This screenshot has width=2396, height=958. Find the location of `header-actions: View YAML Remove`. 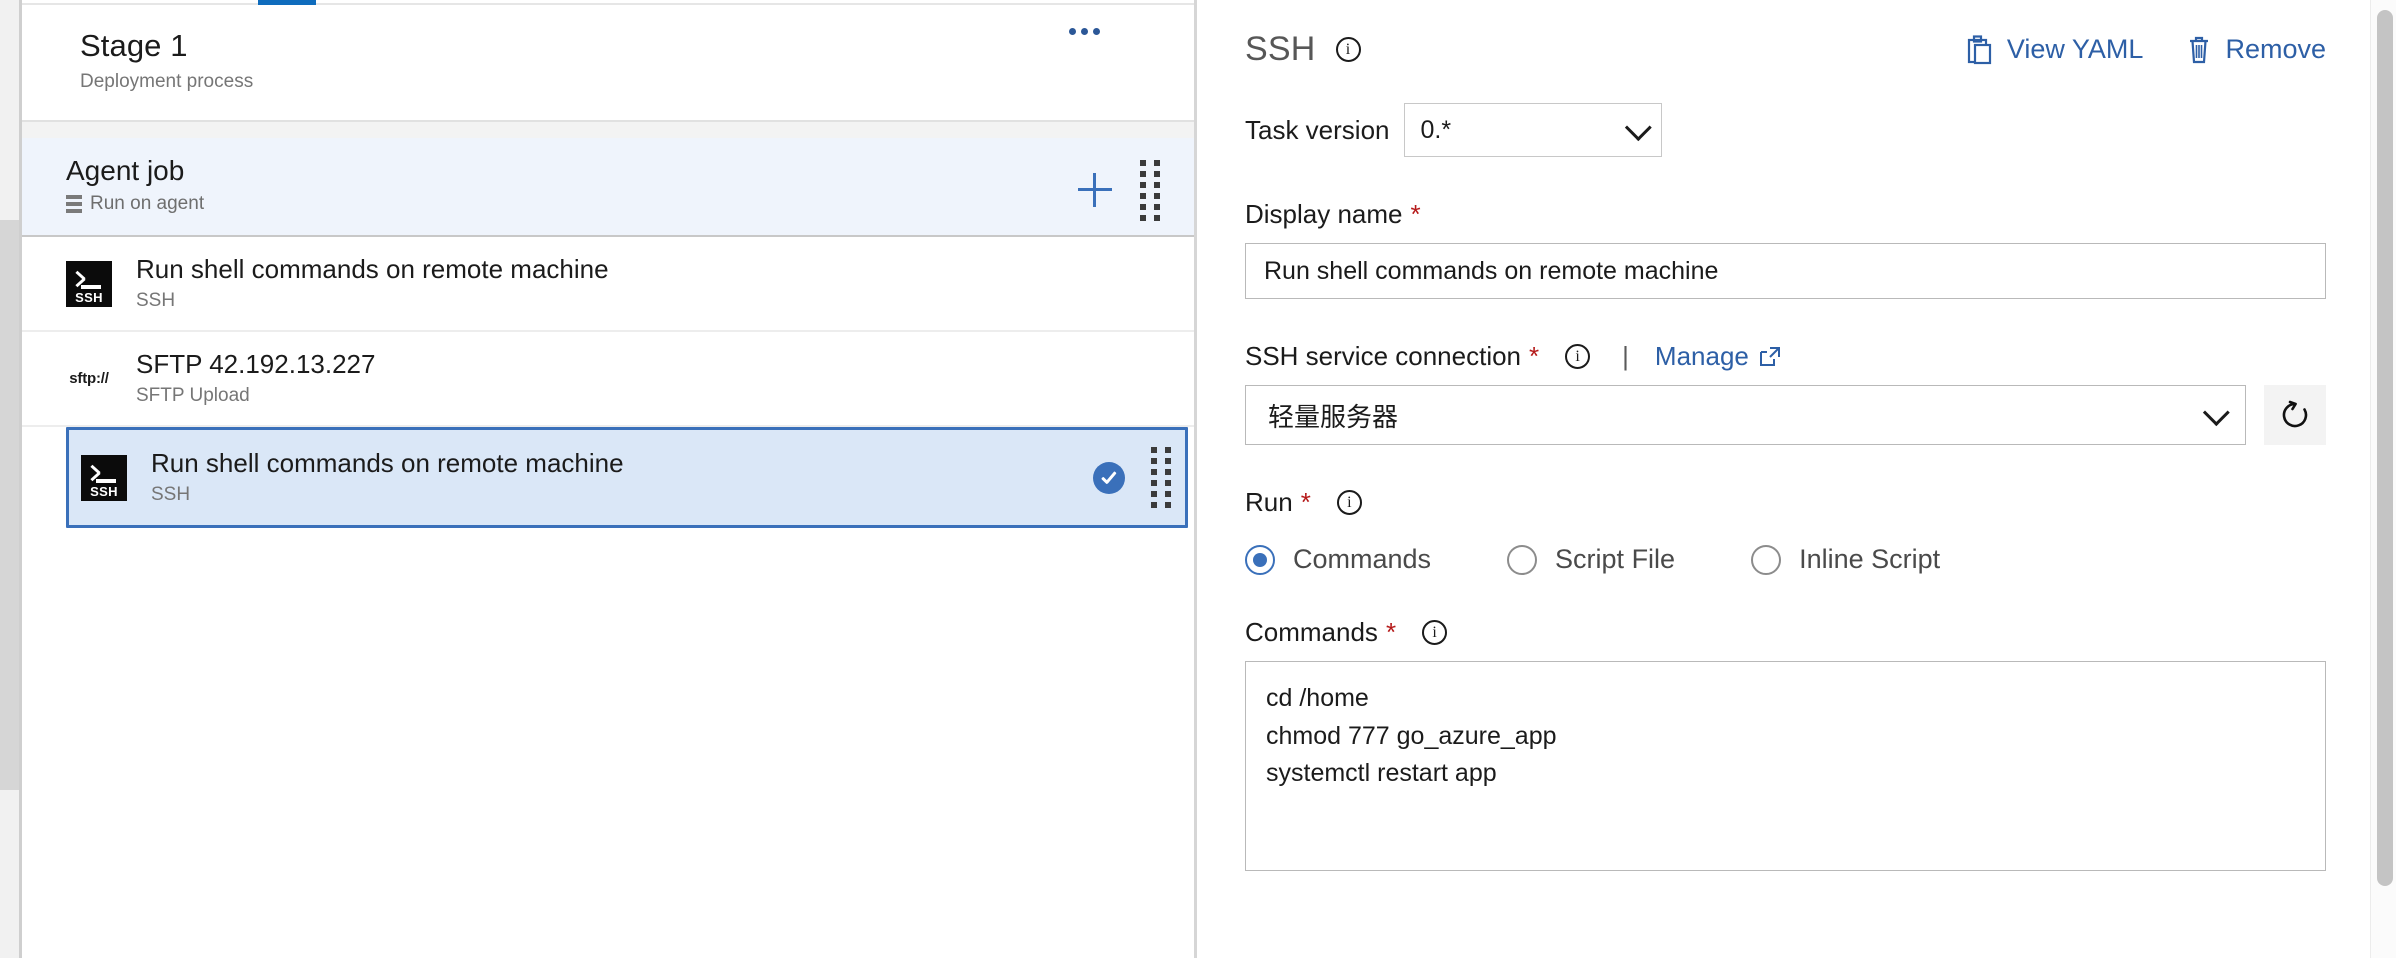

header-actions: View YAML Remove is located at coordinates (2146, 49).